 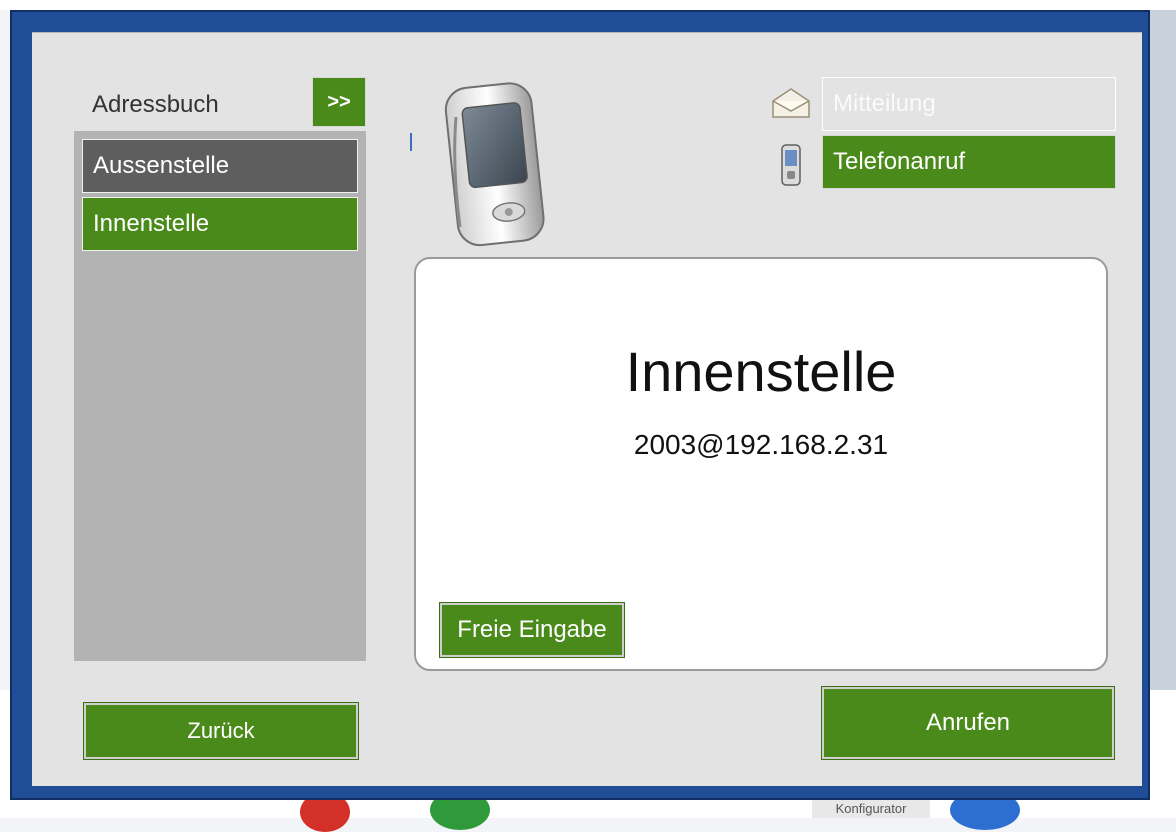 What do you see at coordinates (339, 102) in the screenshot?
I see `address-book-expand-button: >>` at bounding box center [339, 102].